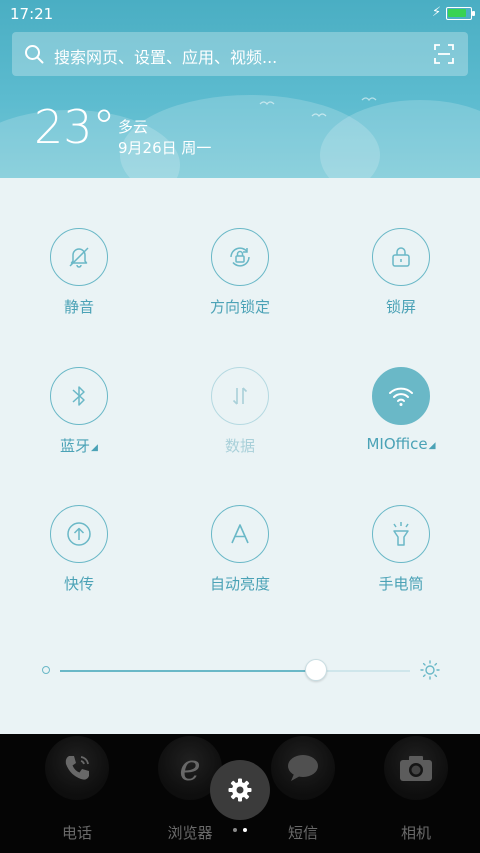 Image resolution: width=480 pixels, height=853 pixels. I want to click on toggle-auto-brightness-circle, so click(240, 534).